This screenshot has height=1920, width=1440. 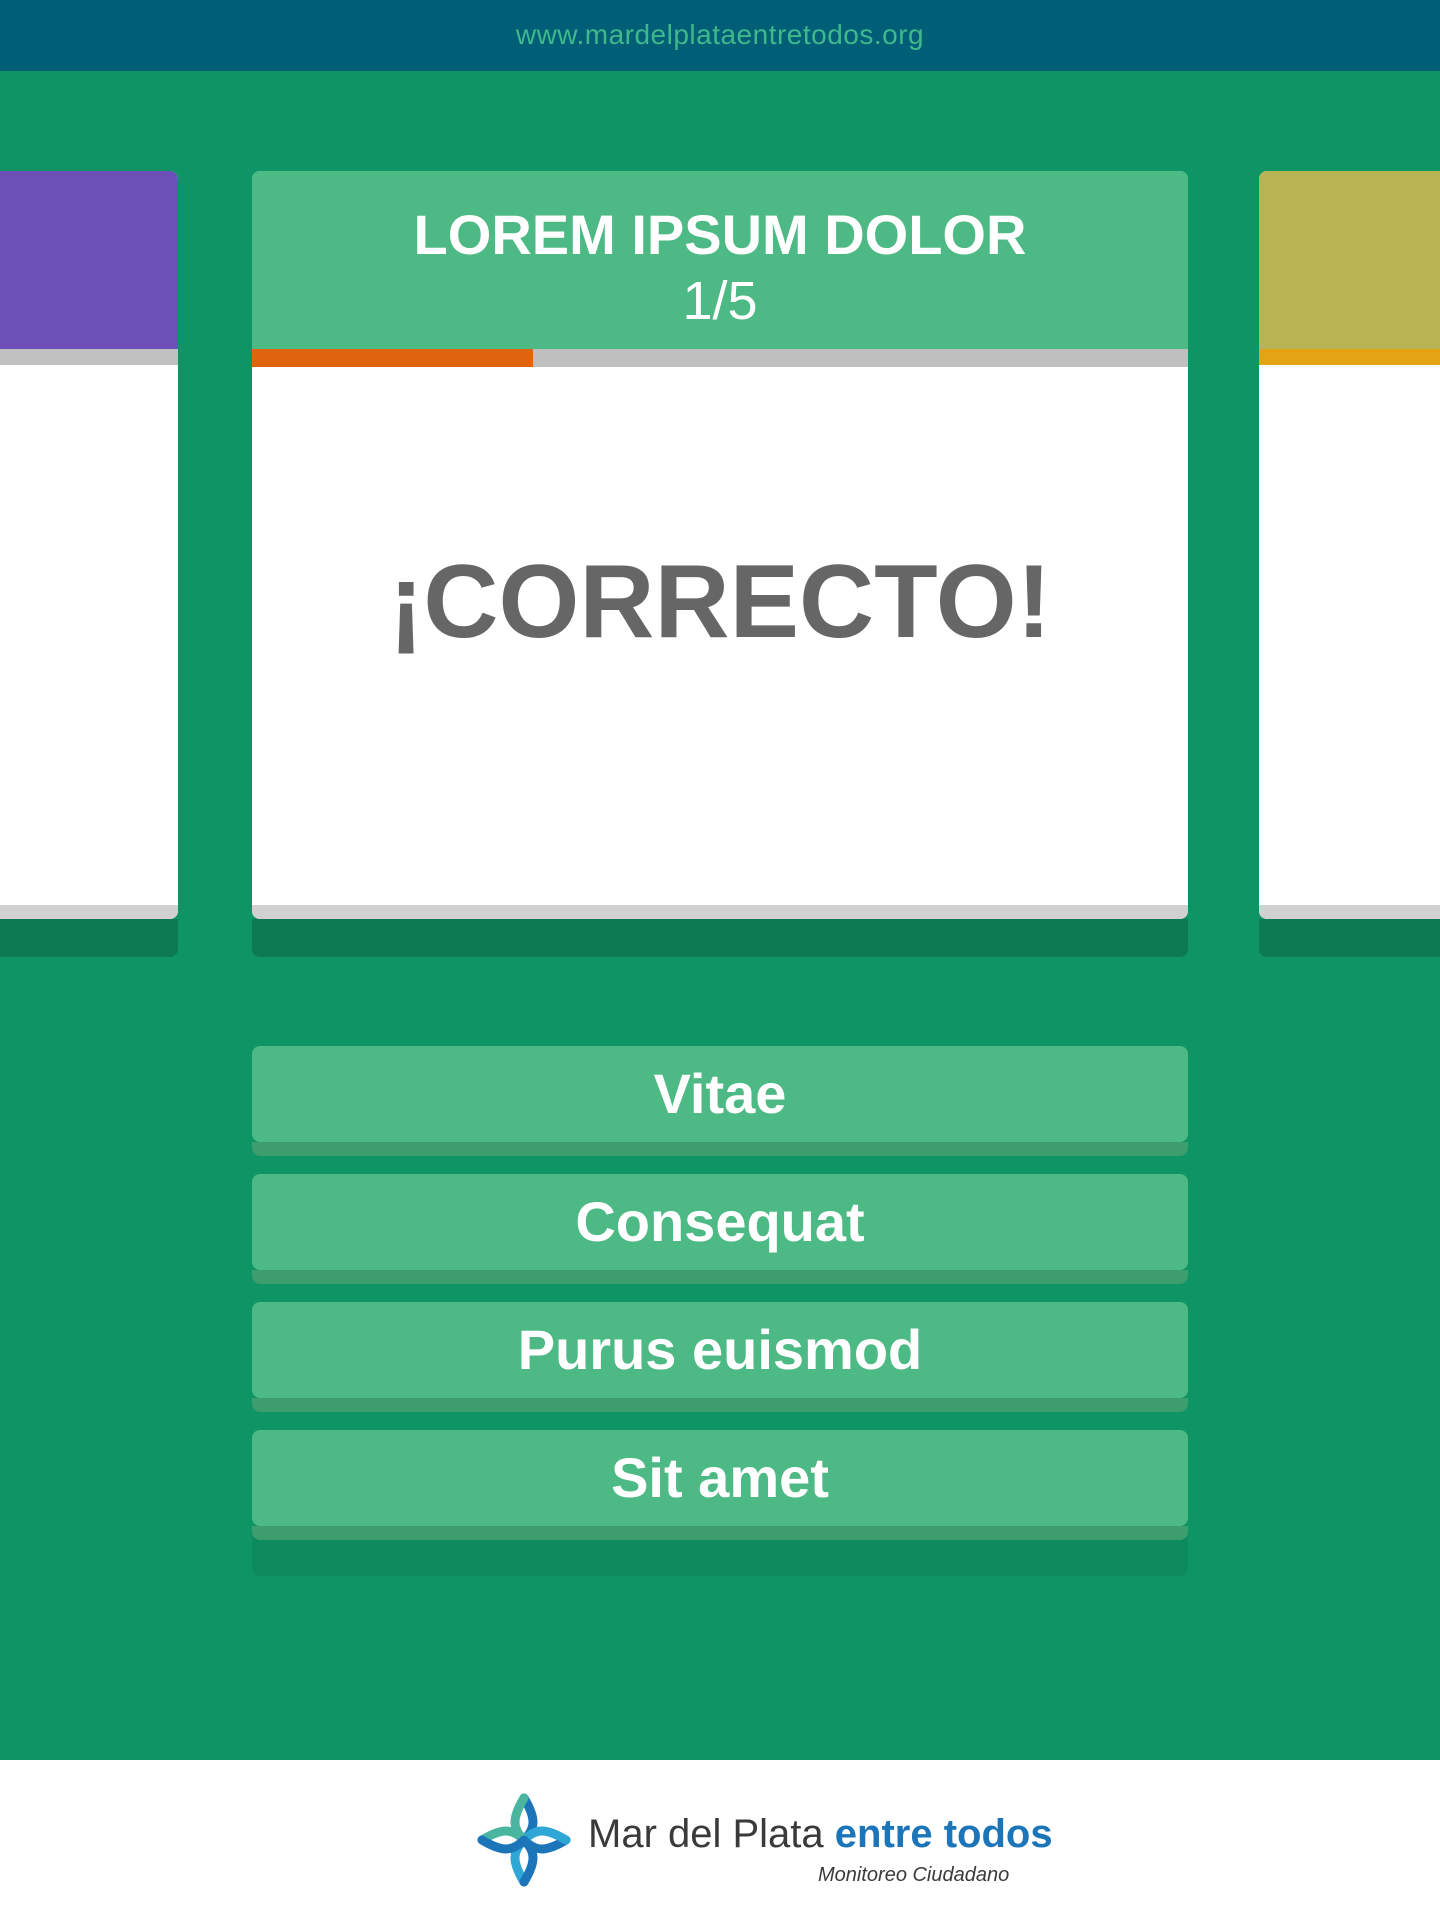 I want to click on previous-question-card, so click(x=89, y=564).